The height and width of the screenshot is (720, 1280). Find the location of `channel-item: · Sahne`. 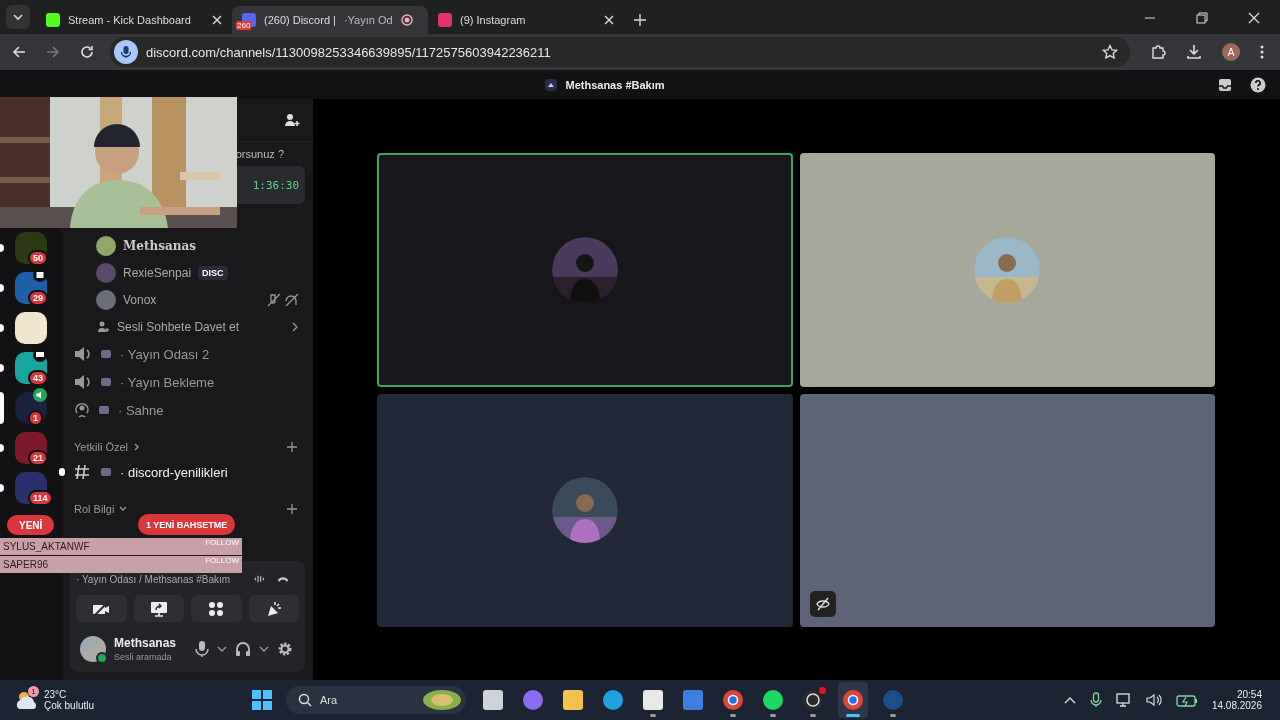

channel-item: · Sahne is located at coordinates (187, 410).